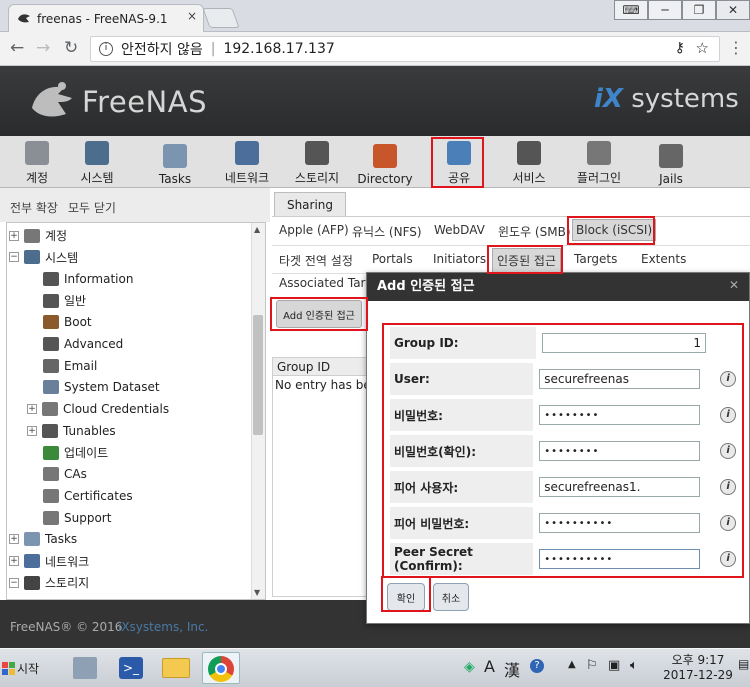 The image size is (750, 687). I want to click on tray-expand-icon: ▲, so click(572, 664).